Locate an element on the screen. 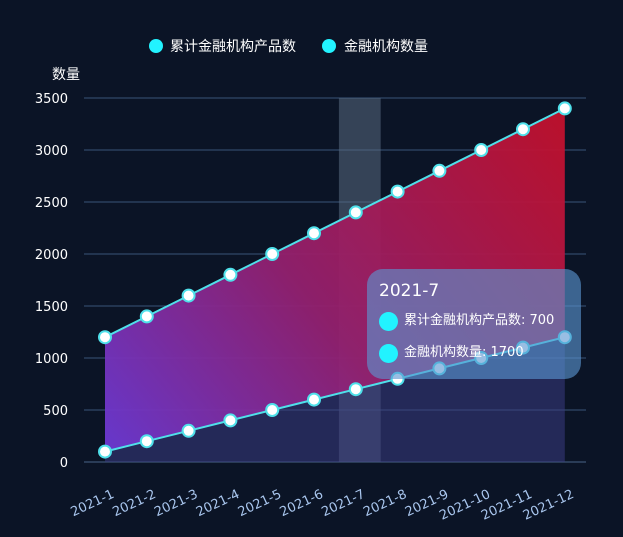 This screenshot has height=537, width=623. tooltip-title: 2021-7 is located at coordinates (409, 291).